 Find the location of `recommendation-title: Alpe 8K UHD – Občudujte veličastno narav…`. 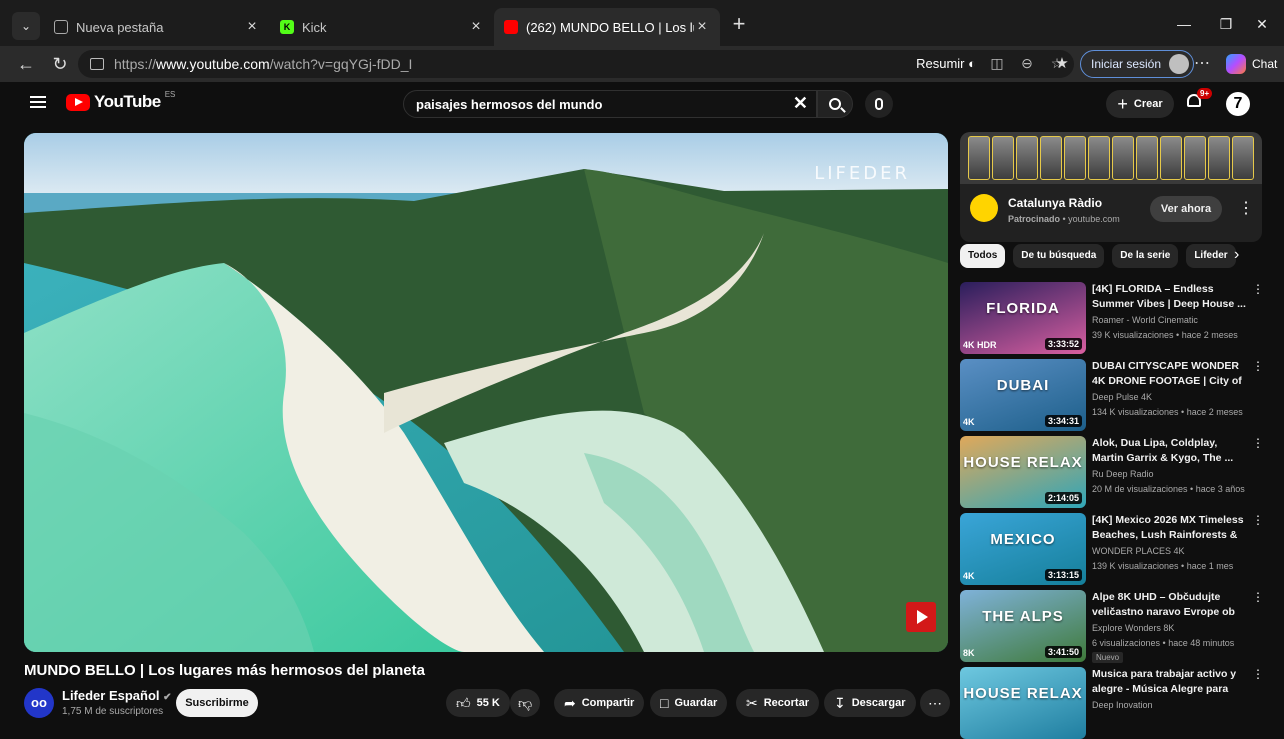

recommendation-title: Alpe 8K UHD – Občudujte veličastno narav… is located at coordinates (1169, 605).